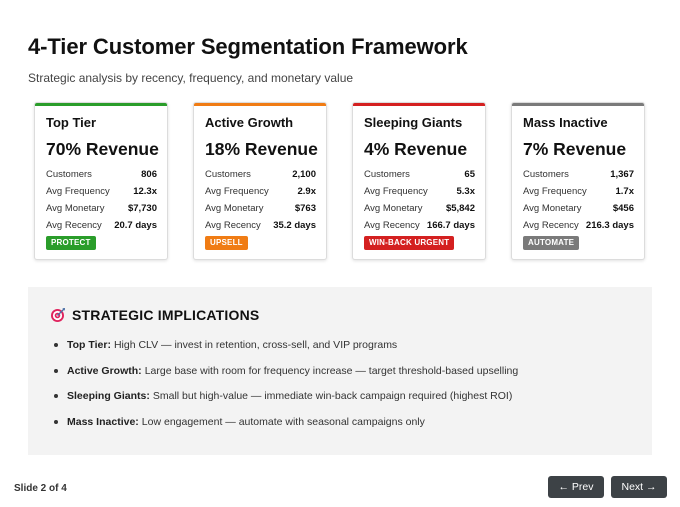  I want to click on metric-recency: Avg Recency 20.7 days, so click(101, 225).